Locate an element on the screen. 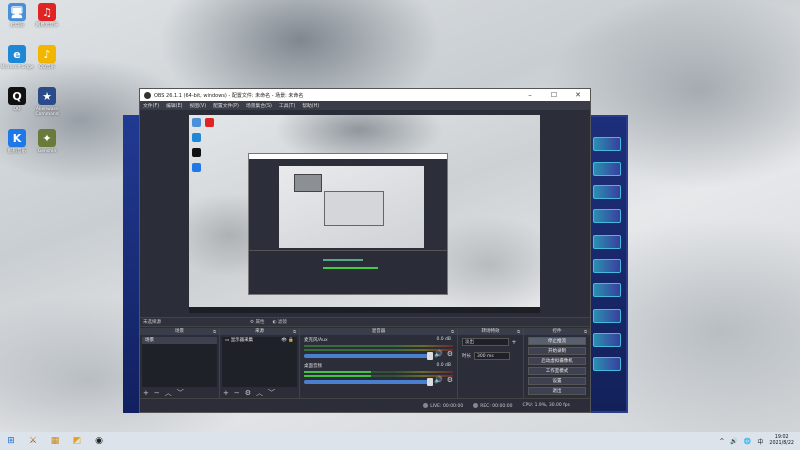 Image resolution: width=800 pixels, height=450 pixels. obs-logo-icon is located at coordinates (147, 95).